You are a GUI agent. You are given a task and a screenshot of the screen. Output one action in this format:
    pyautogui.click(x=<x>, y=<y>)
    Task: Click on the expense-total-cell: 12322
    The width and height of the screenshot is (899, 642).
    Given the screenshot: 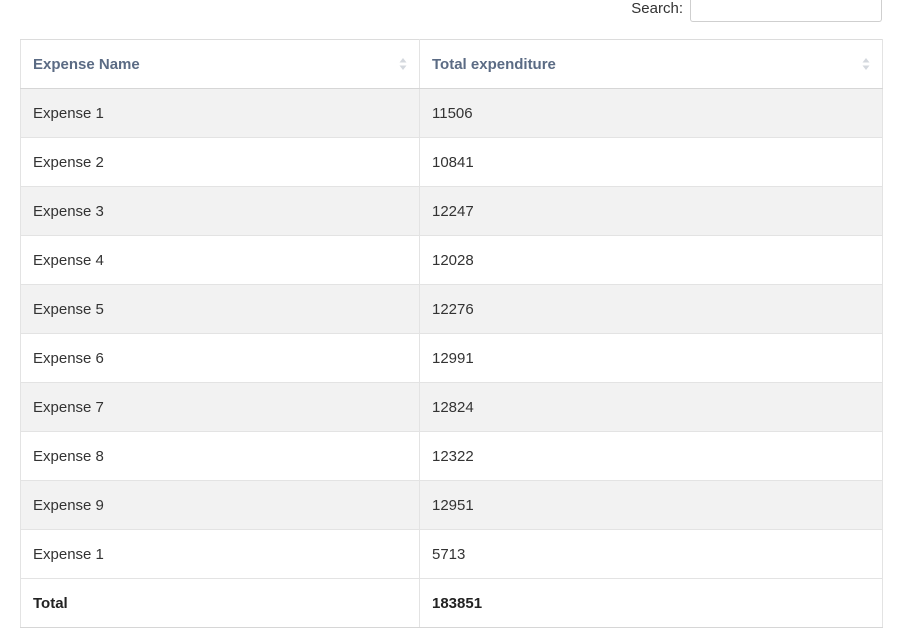 What is the action you would take?
    pyautogui.click(x=651, y=456)
    